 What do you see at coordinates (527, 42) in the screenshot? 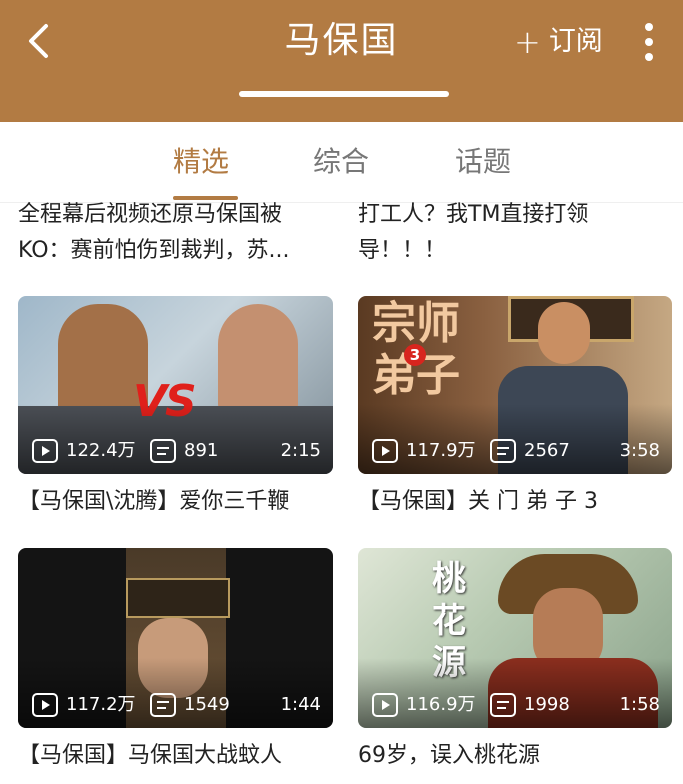
I see `plus-icon: +` at bounding box center [527, 42].